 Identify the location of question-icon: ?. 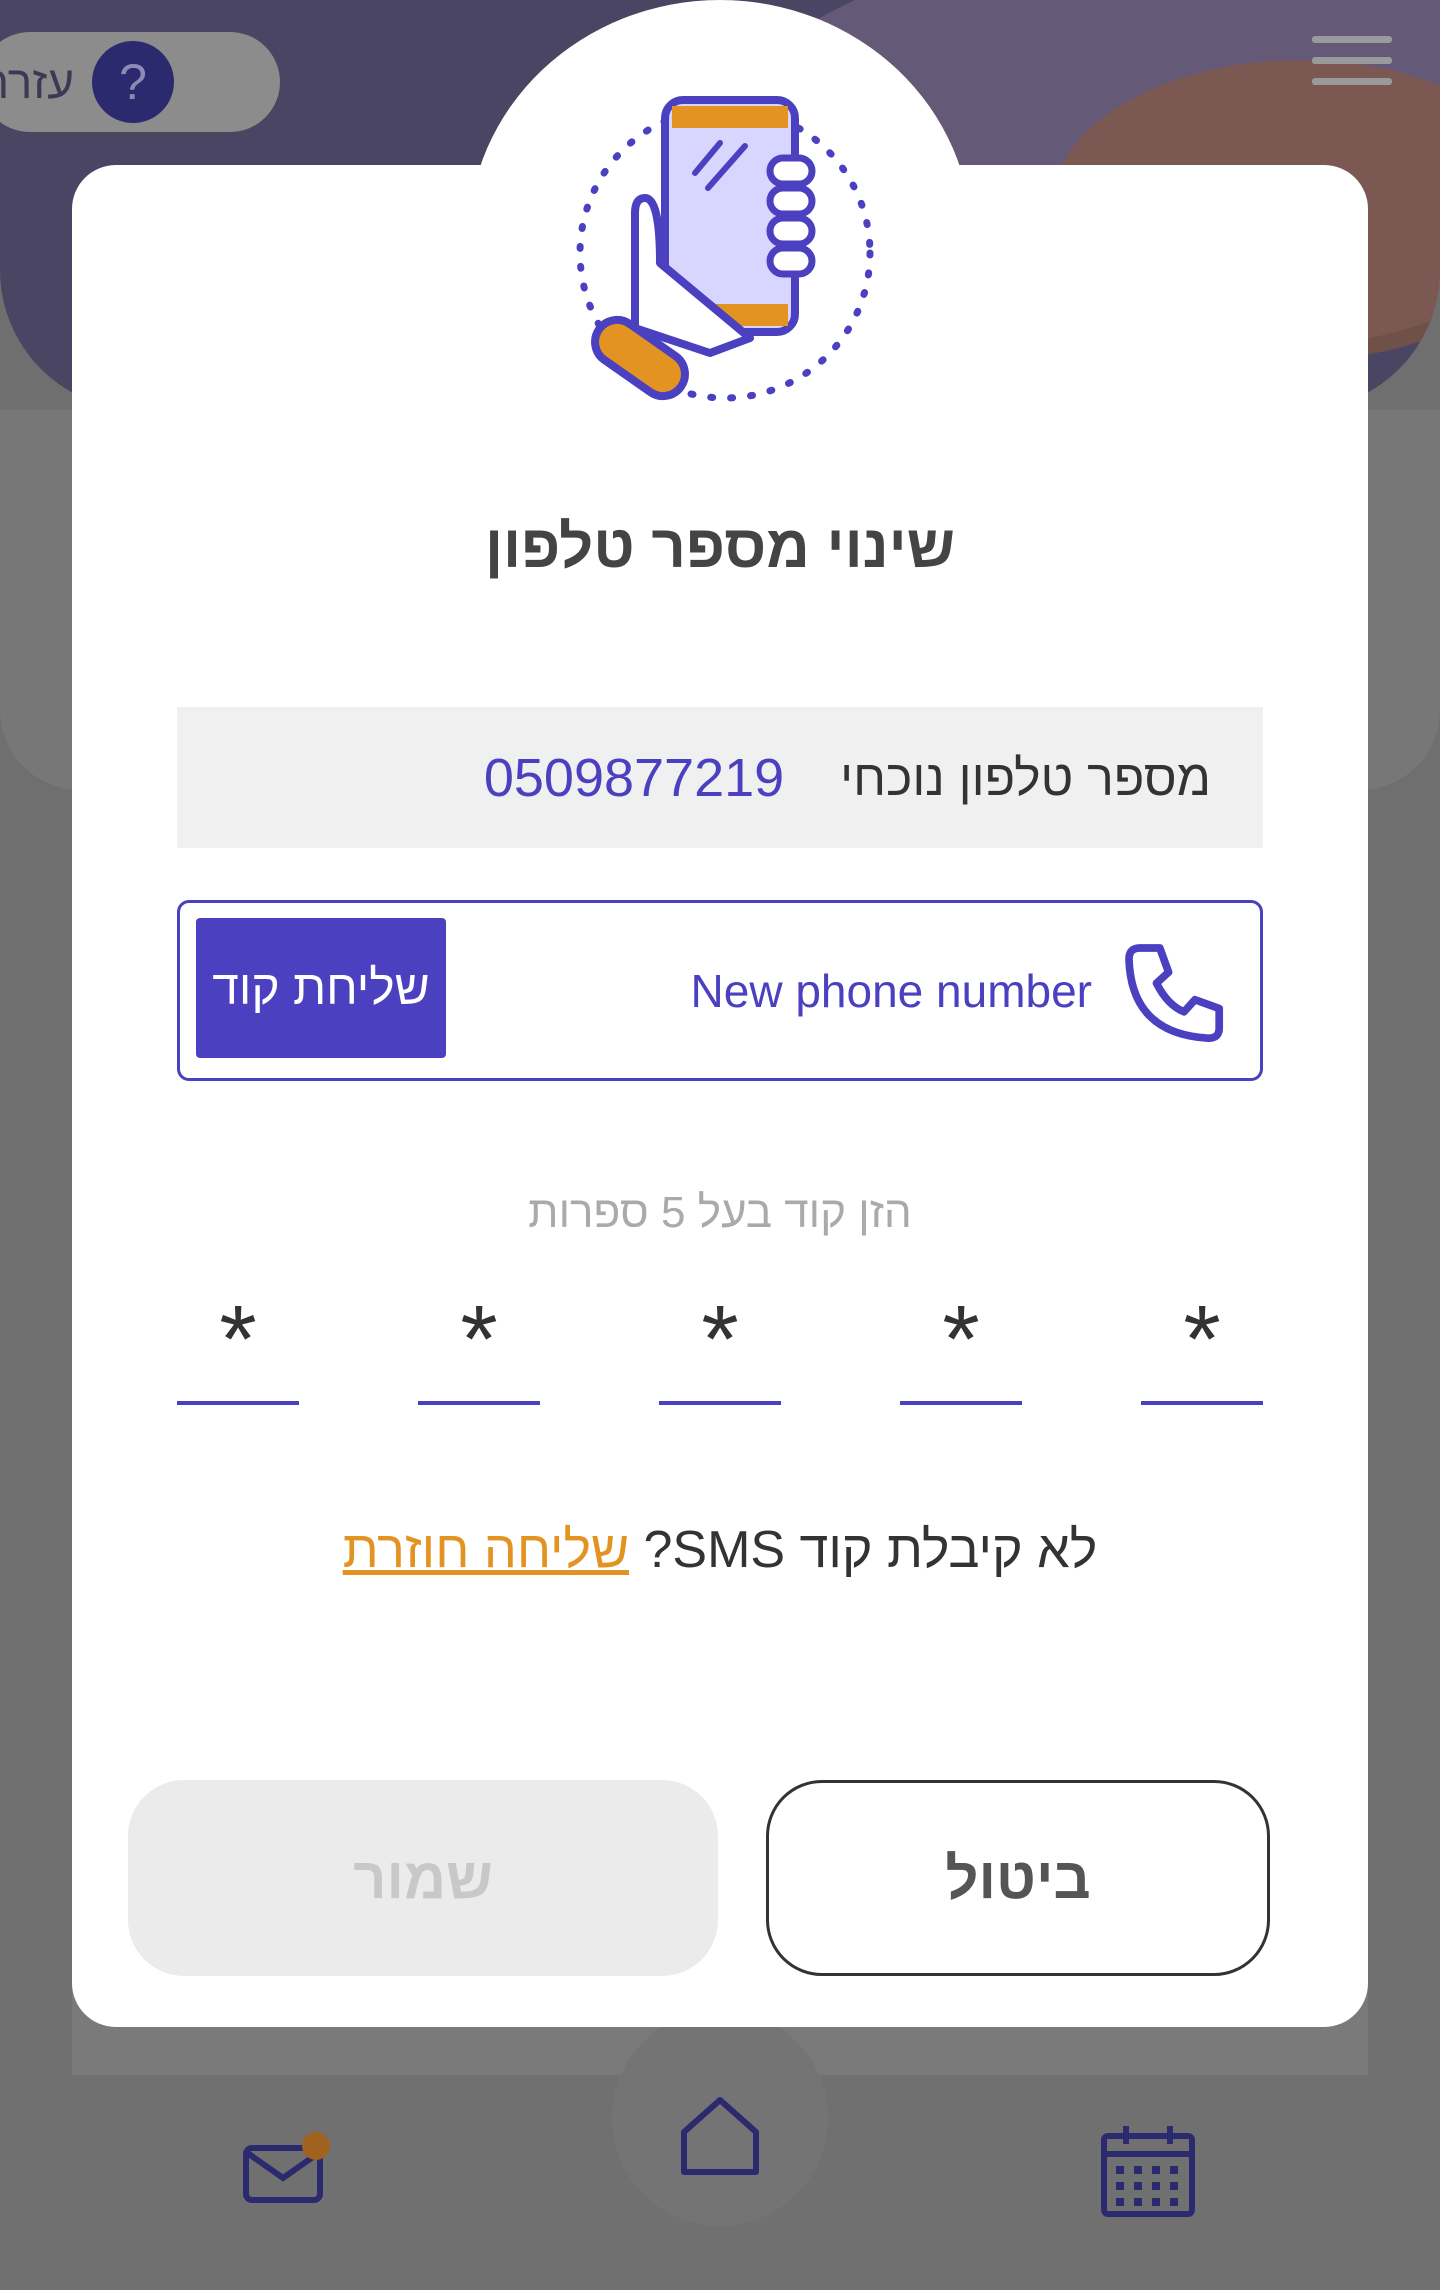
(133, 82).